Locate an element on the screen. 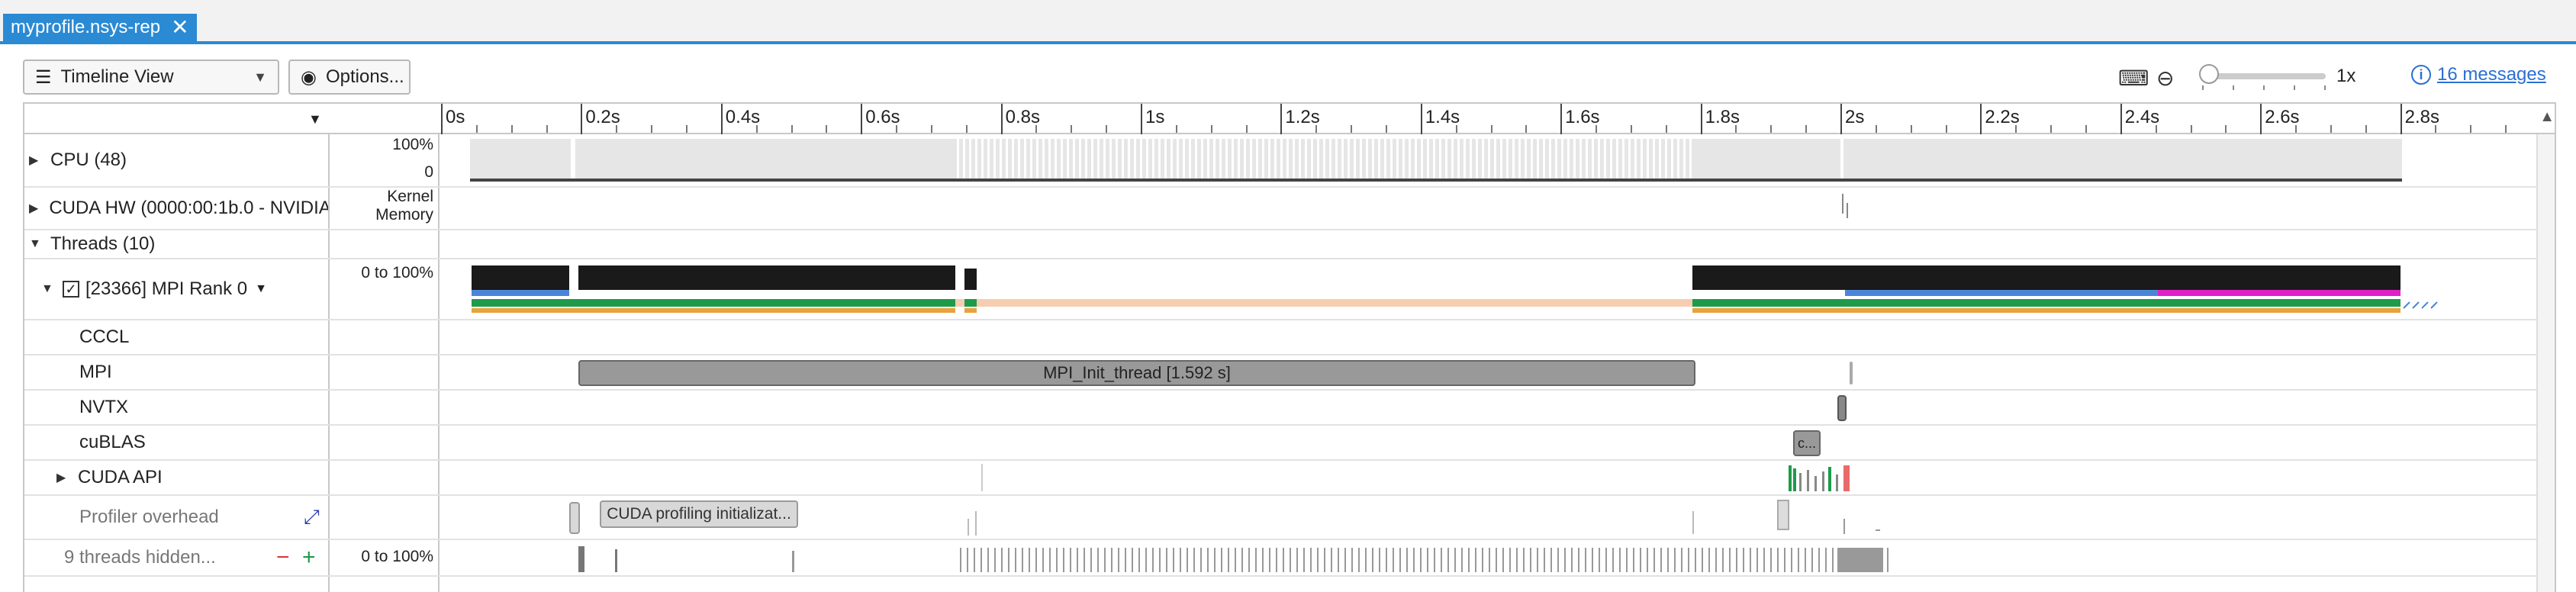 The image size is (2576, 592). row-label-cpu-text: CPU (48) is located at coordinates (88, 160).